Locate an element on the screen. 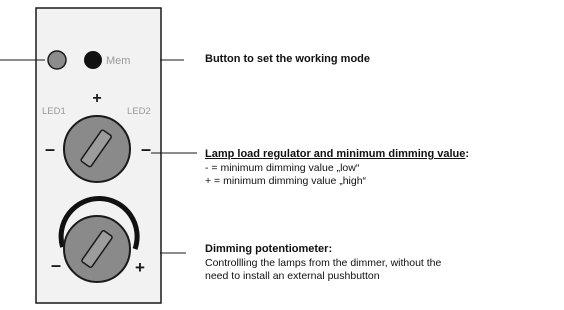  grey-led-indicator is located at coordinates (57, 60).